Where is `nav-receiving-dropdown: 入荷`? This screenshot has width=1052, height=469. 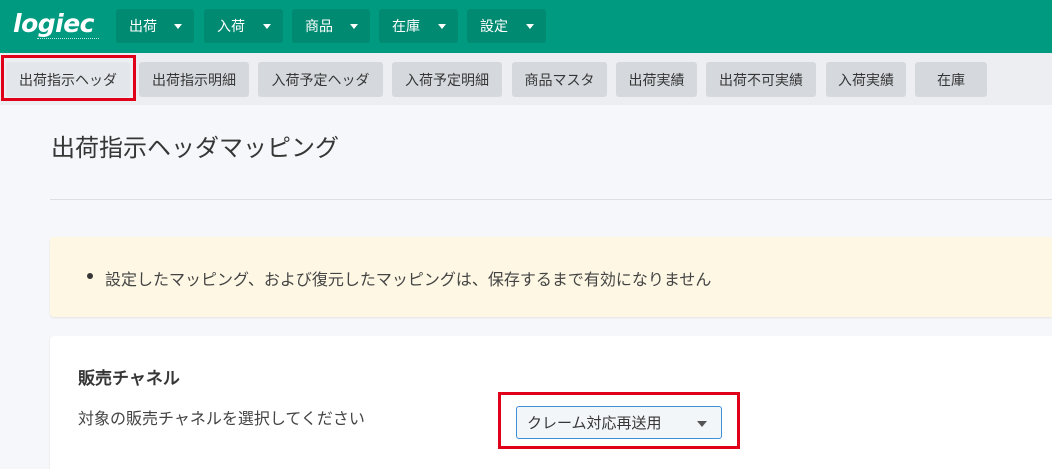
nav-receiving-dropdown: 入荷 is located at coordinates (243, 26).